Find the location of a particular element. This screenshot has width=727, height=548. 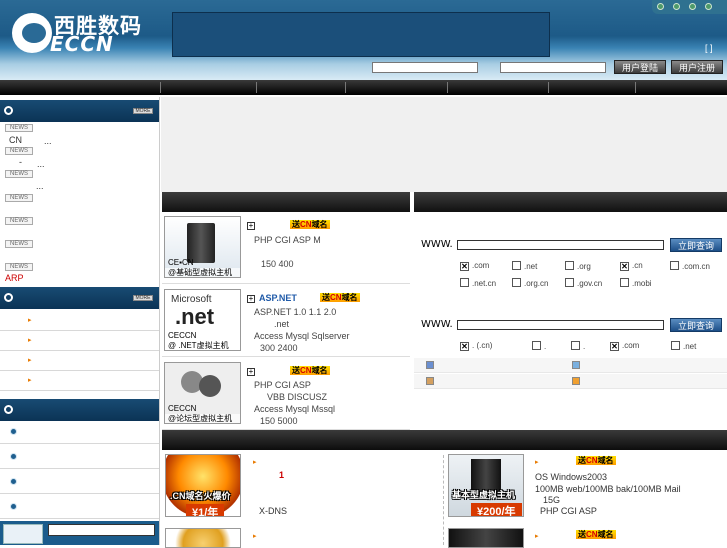

tld-checkbox: .net.cn is located at coordinates (478, 283).